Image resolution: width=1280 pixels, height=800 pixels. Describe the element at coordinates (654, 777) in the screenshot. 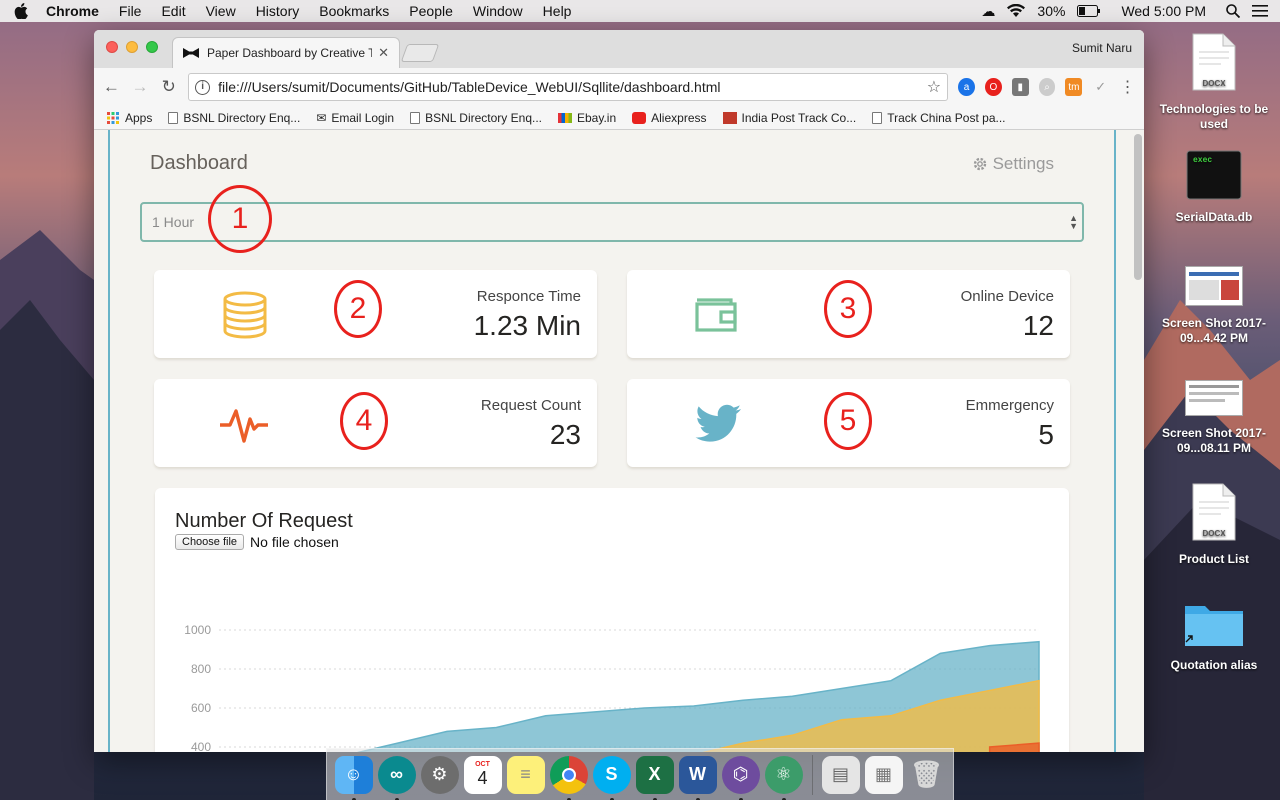

I see `excel-icon: X` at that location.